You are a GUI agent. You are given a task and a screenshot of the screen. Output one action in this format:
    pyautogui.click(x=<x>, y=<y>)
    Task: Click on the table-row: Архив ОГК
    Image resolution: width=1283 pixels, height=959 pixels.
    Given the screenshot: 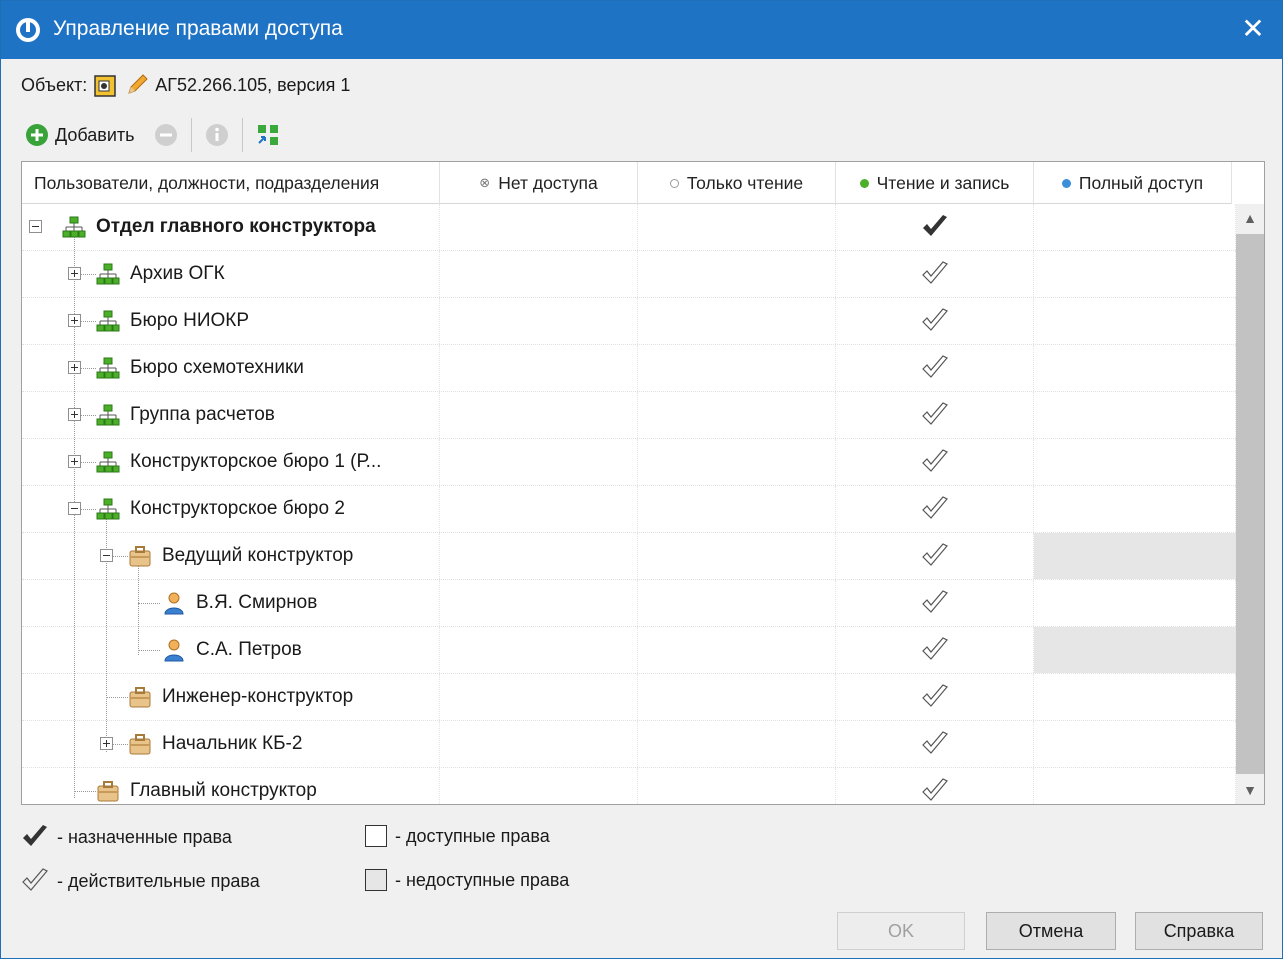 What is the action you would take?
    pyautogui.click(x=629, y=274)
    